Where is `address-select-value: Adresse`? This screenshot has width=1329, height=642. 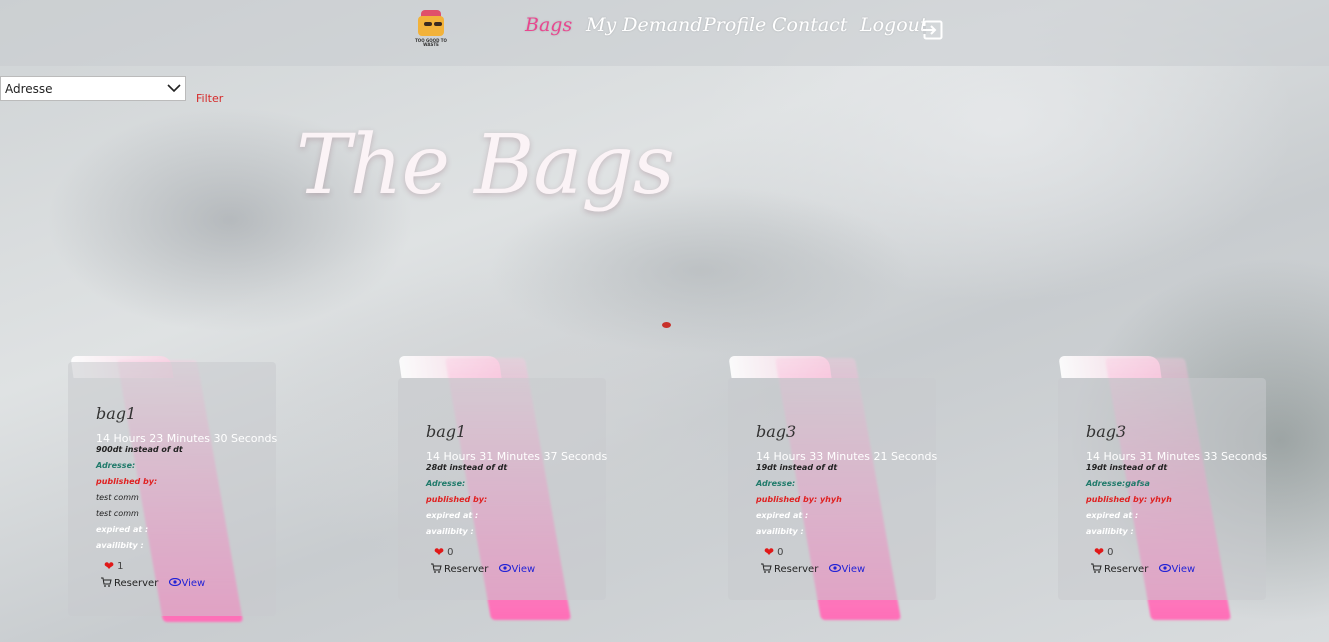
address-select-value: Adresse is located at coordinates (29, 89).